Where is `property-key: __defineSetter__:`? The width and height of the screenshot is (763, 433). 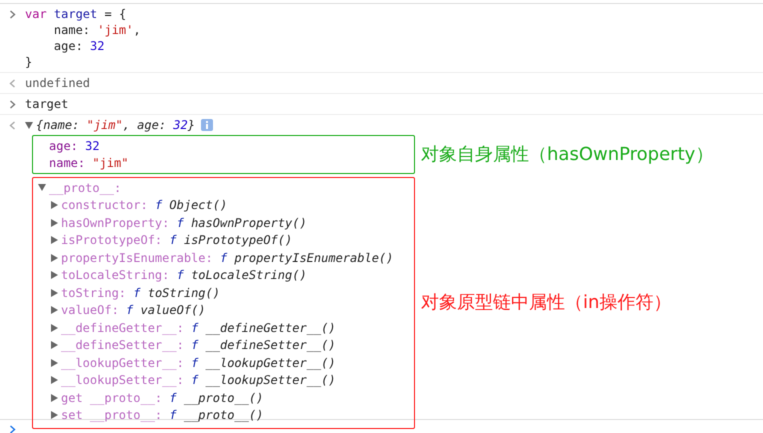
property-key: __defineSetter__: is located at coordinates (122, 345).